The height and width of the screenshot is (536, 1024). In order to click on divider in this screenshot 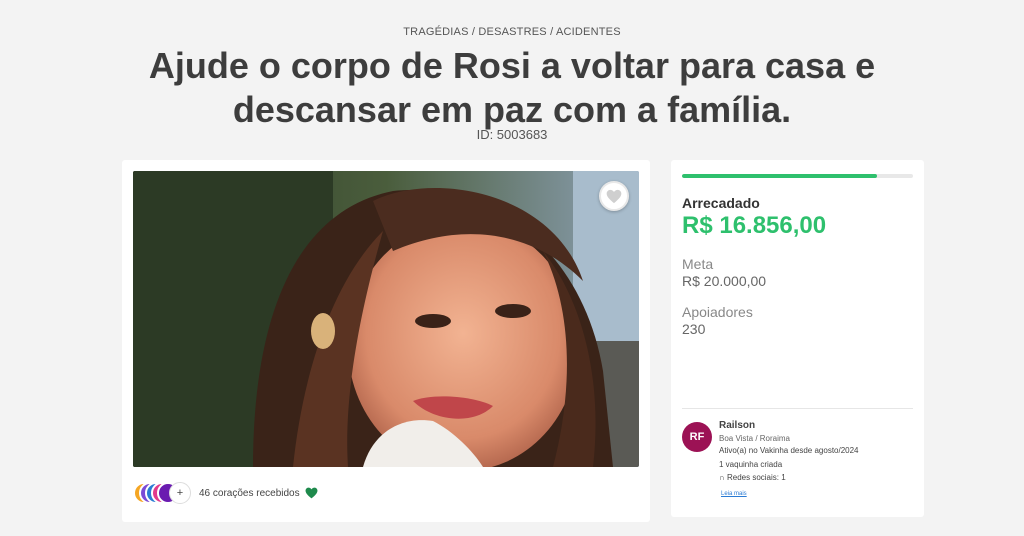, I will do `click(797, 408)`.